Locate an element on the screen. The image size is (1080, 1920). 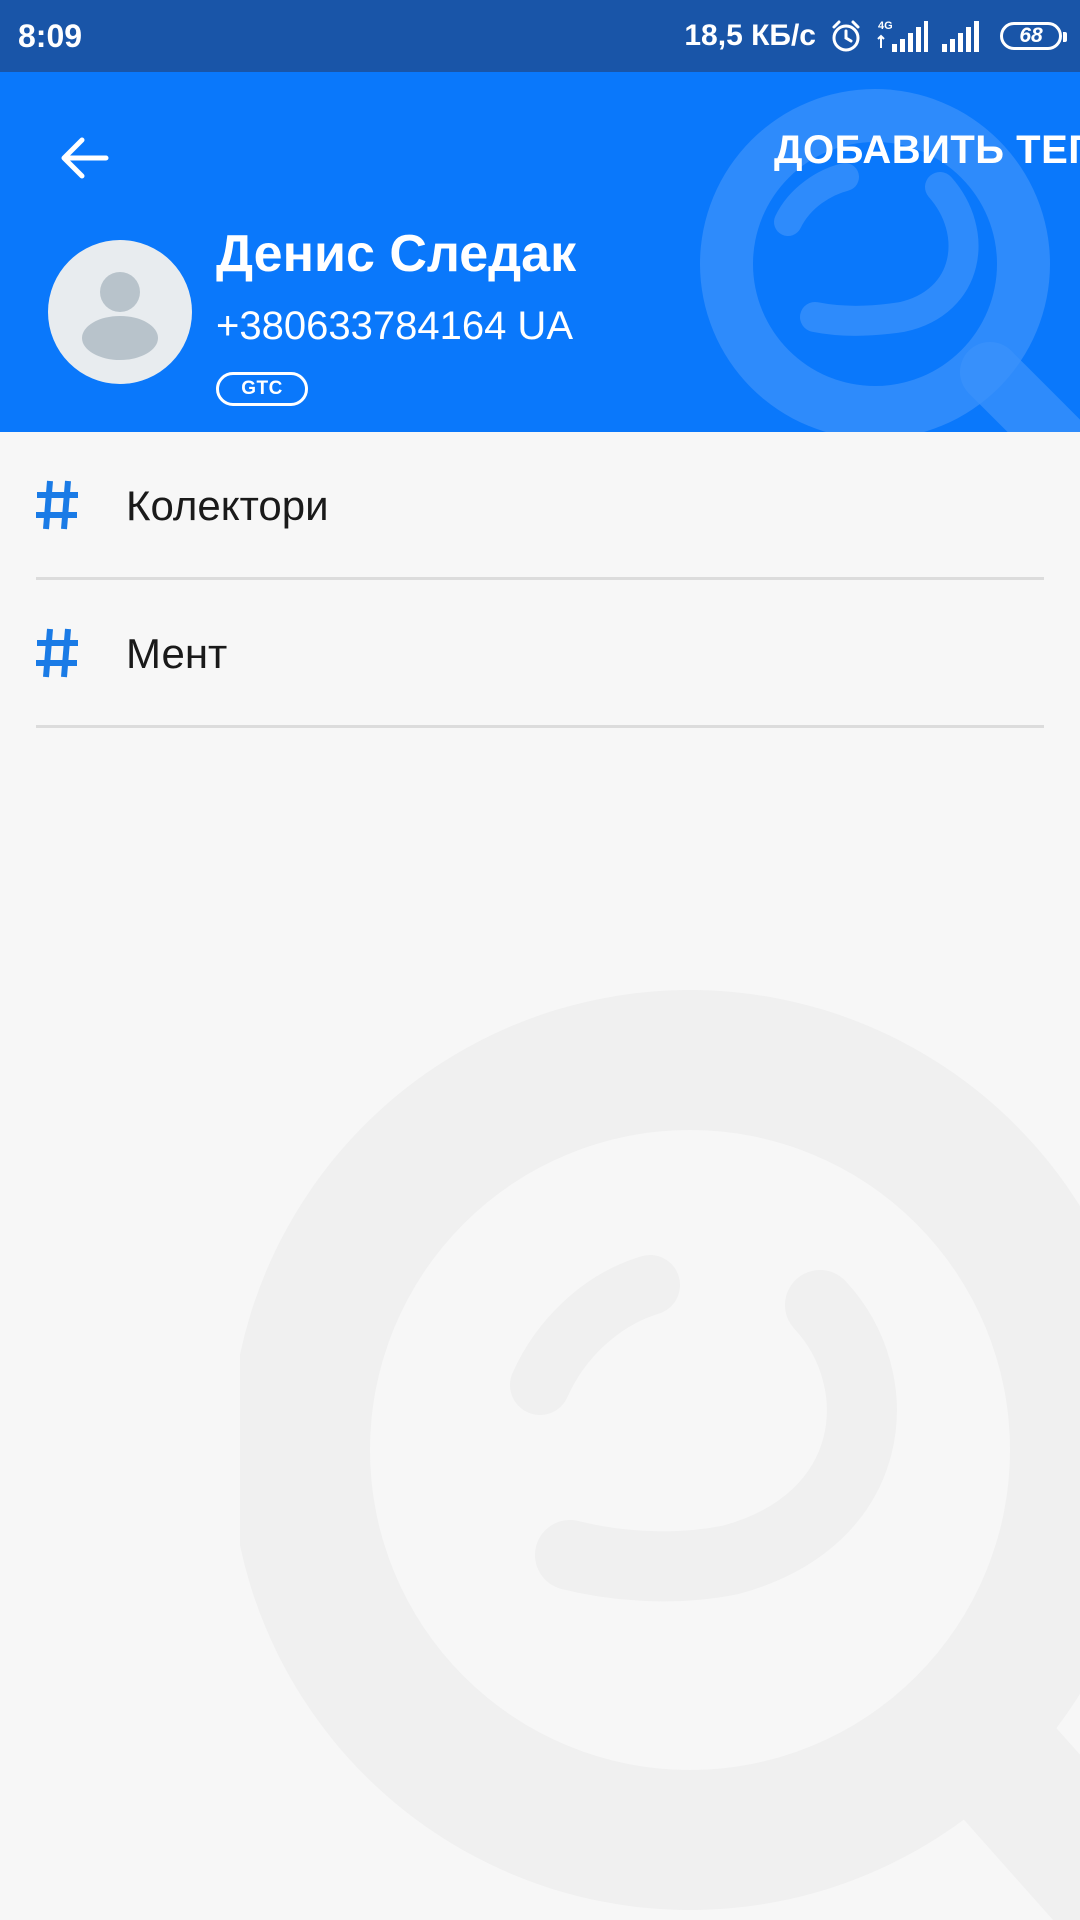
signal-4g-icon: 4G is located at coordinates (902, 36).